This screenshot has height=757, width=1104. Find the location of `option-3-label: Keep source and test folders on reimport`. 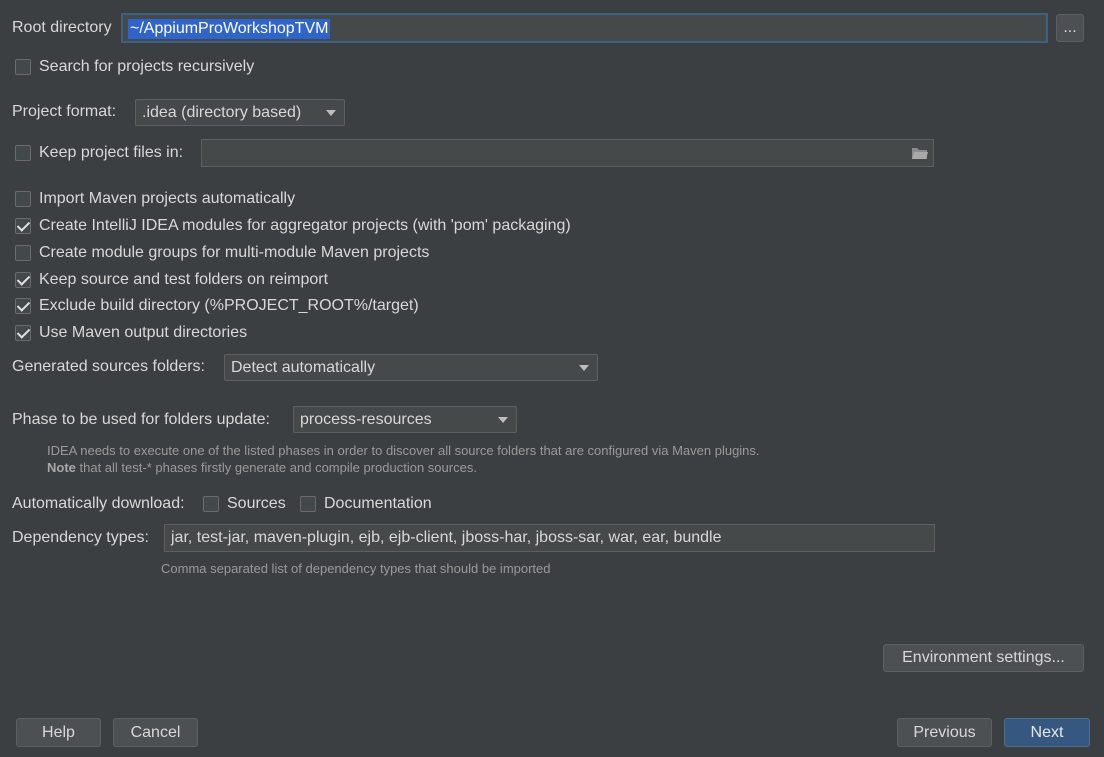

option-3-label: Keep source and test folders on reimport is located at coordinates (184, 279).